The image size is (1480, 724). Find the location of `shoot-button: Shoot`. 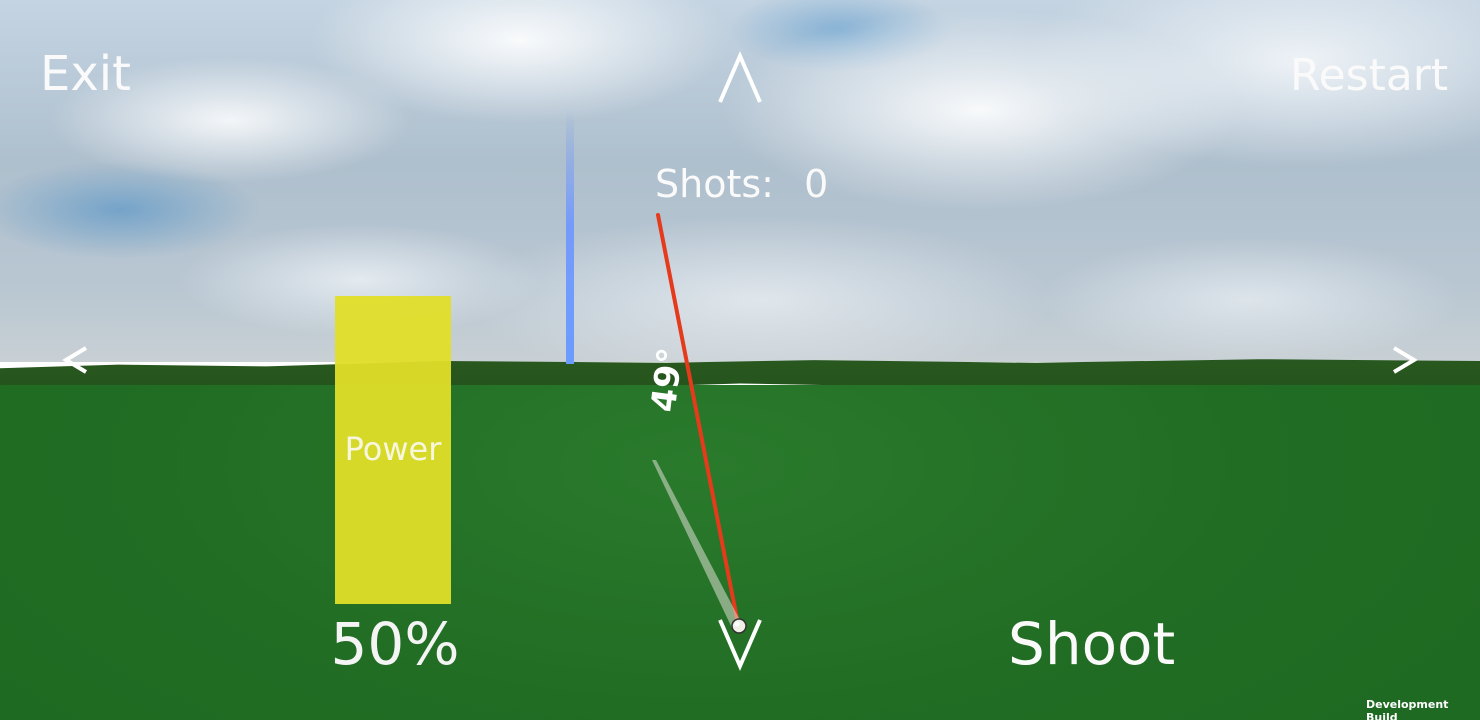

shoot-button: Shoot is located at coordinates (1091, 644).